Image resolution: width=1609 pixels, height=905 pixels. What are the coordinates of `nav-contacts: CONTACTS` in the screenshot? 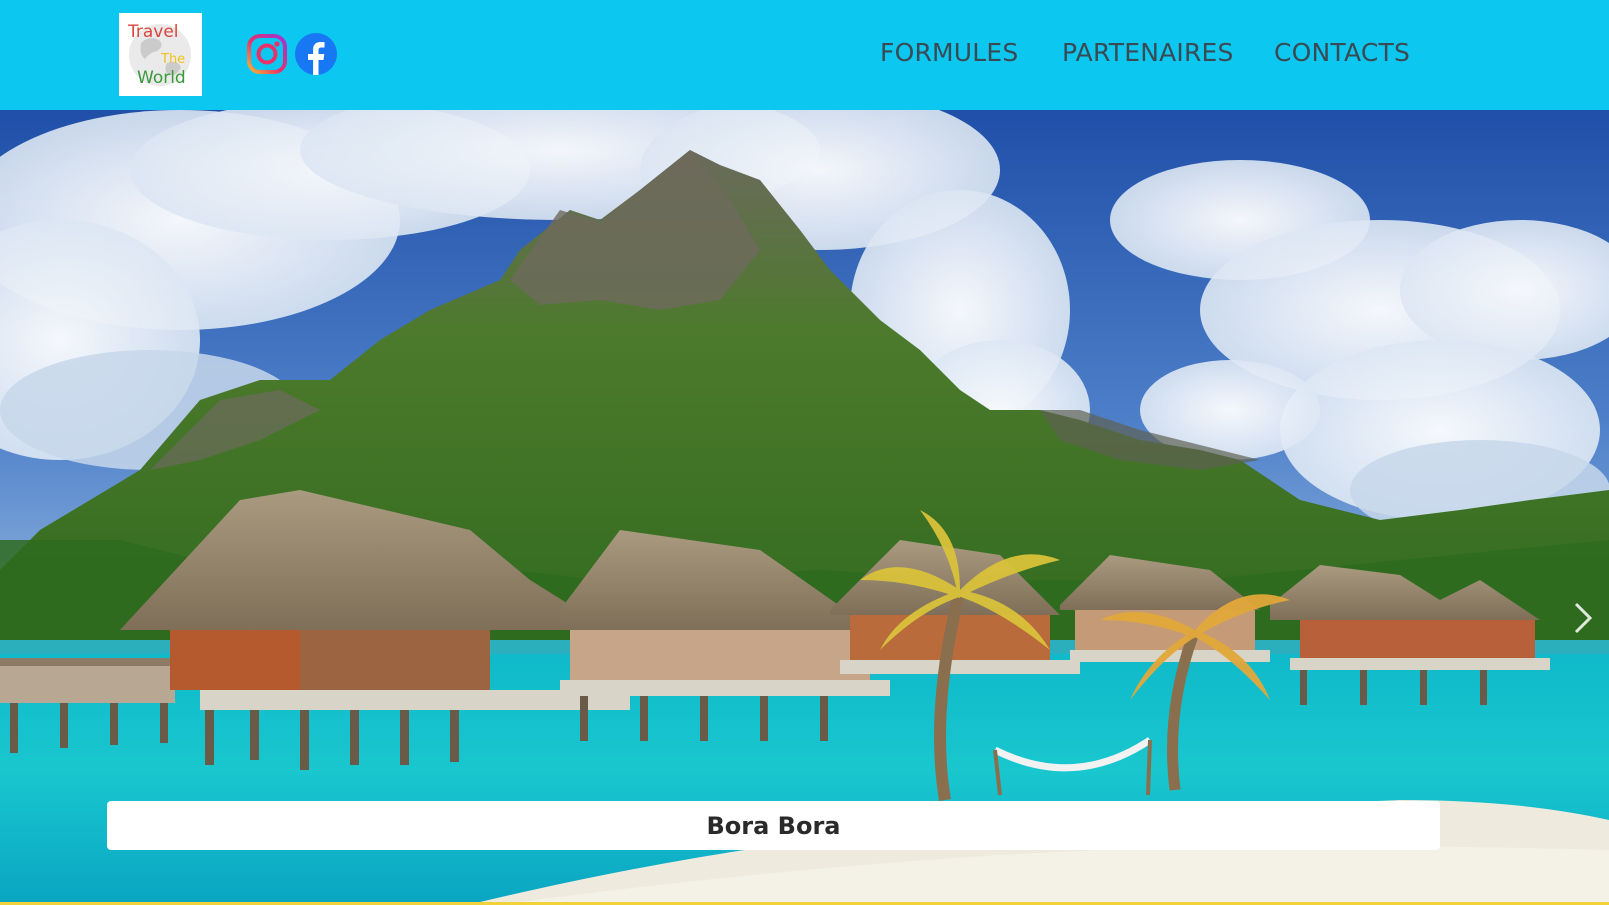 It's located at (1342, 52).